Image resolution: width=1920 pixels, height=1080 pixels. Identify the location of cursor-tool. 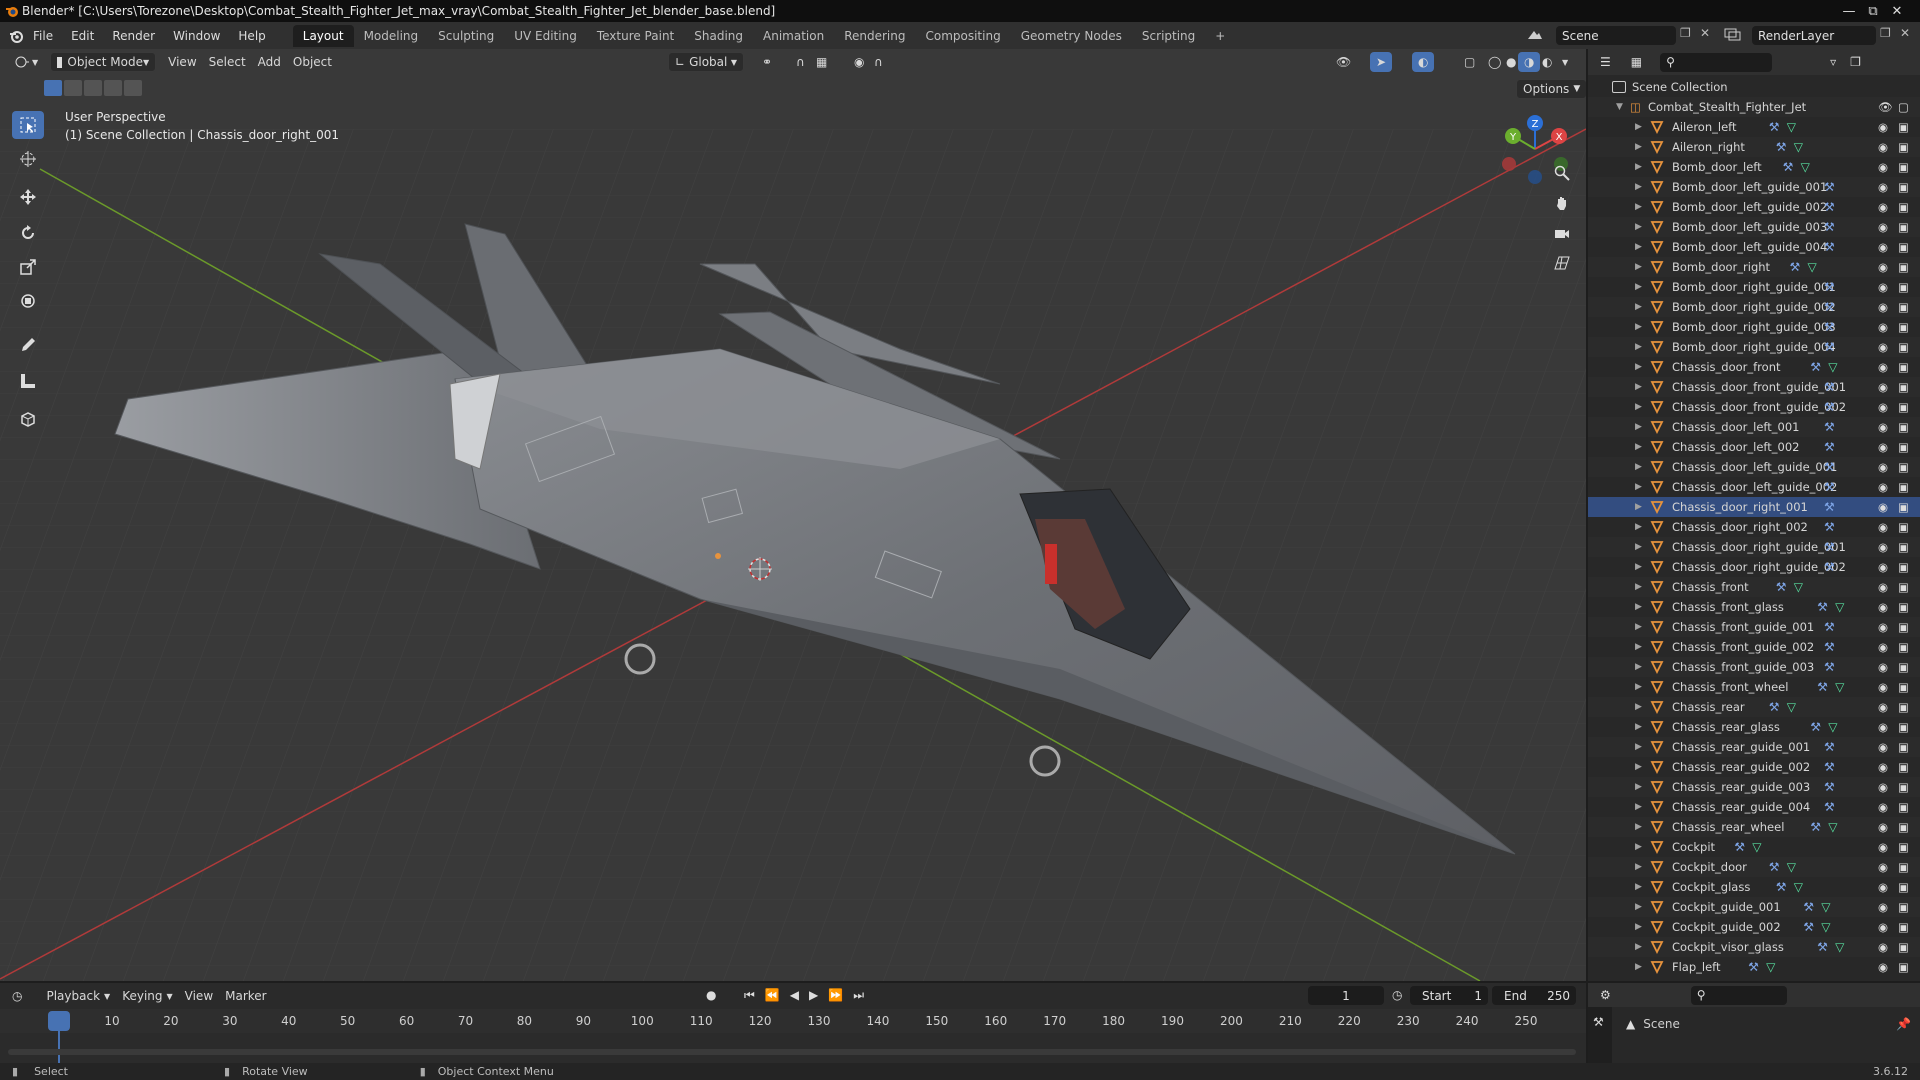
(28, 159).